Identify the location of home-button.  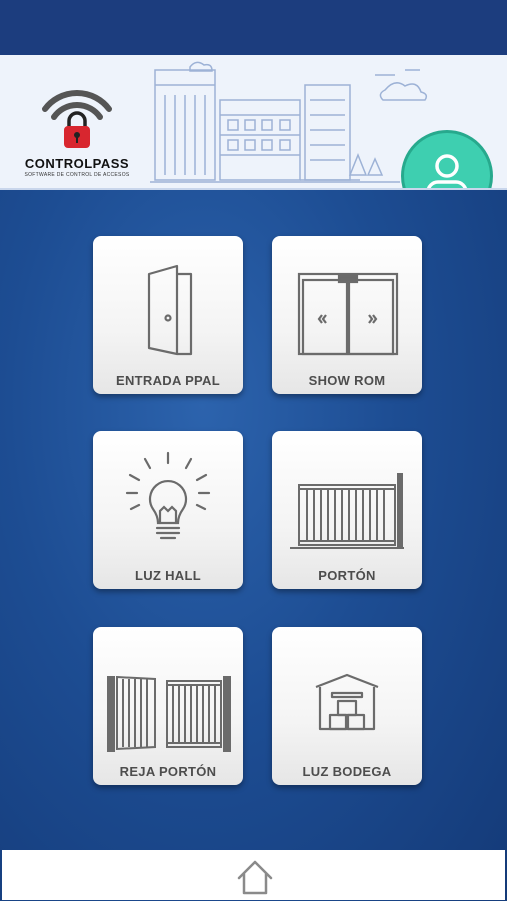
(255, 877).